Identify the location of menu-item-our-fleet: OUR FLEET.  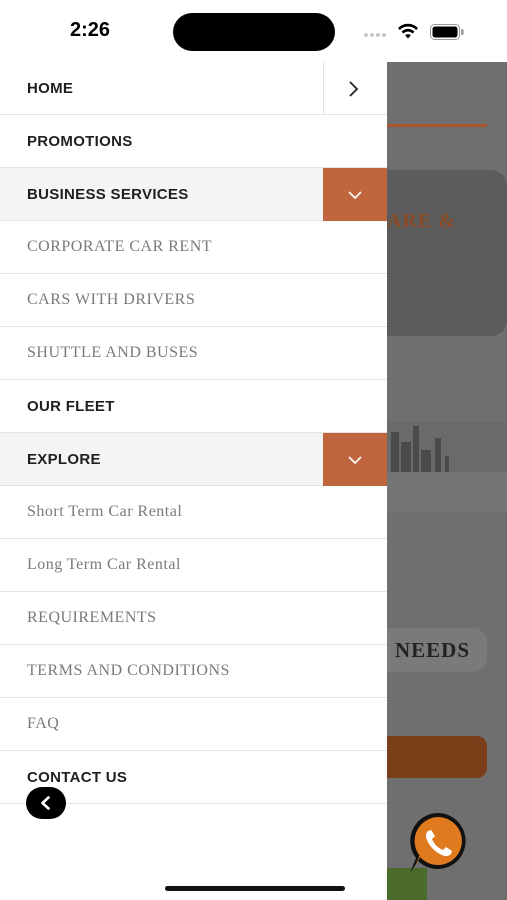
(193, 406).